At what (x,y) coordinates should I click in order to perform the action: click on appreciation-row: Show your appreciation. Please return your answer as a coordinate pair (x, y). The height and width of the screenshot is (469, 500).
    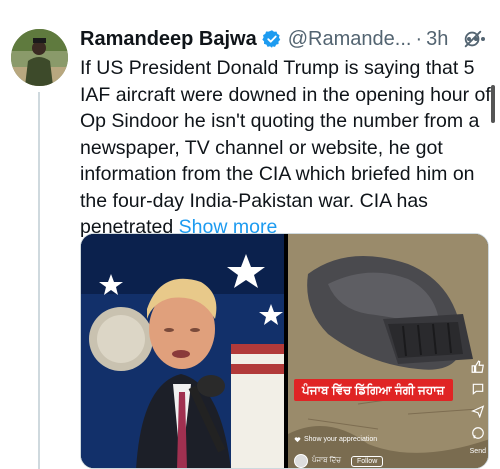
    Looking at the image, I should click on (335, 439).